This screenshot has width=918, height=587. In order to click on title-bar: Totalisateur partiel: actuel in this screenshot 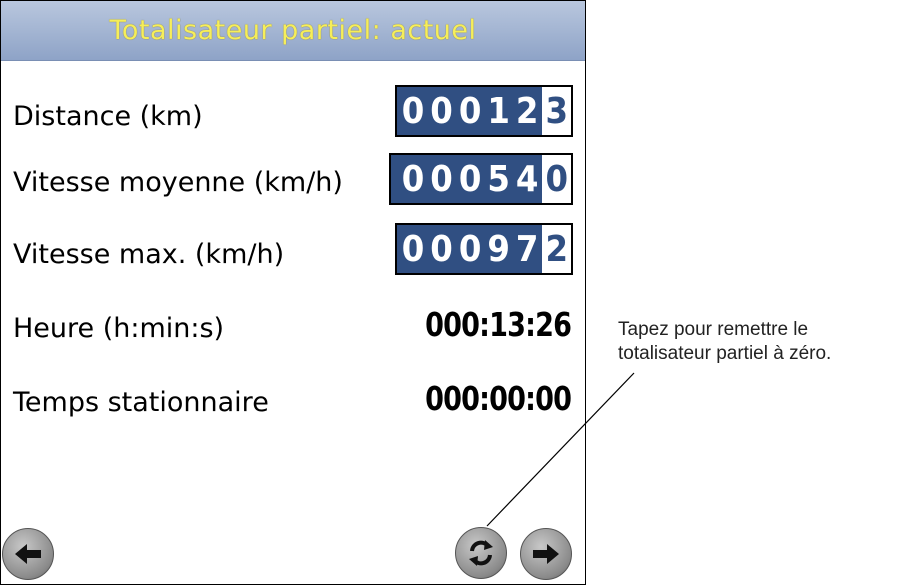, I will do `click(293, 31)`.